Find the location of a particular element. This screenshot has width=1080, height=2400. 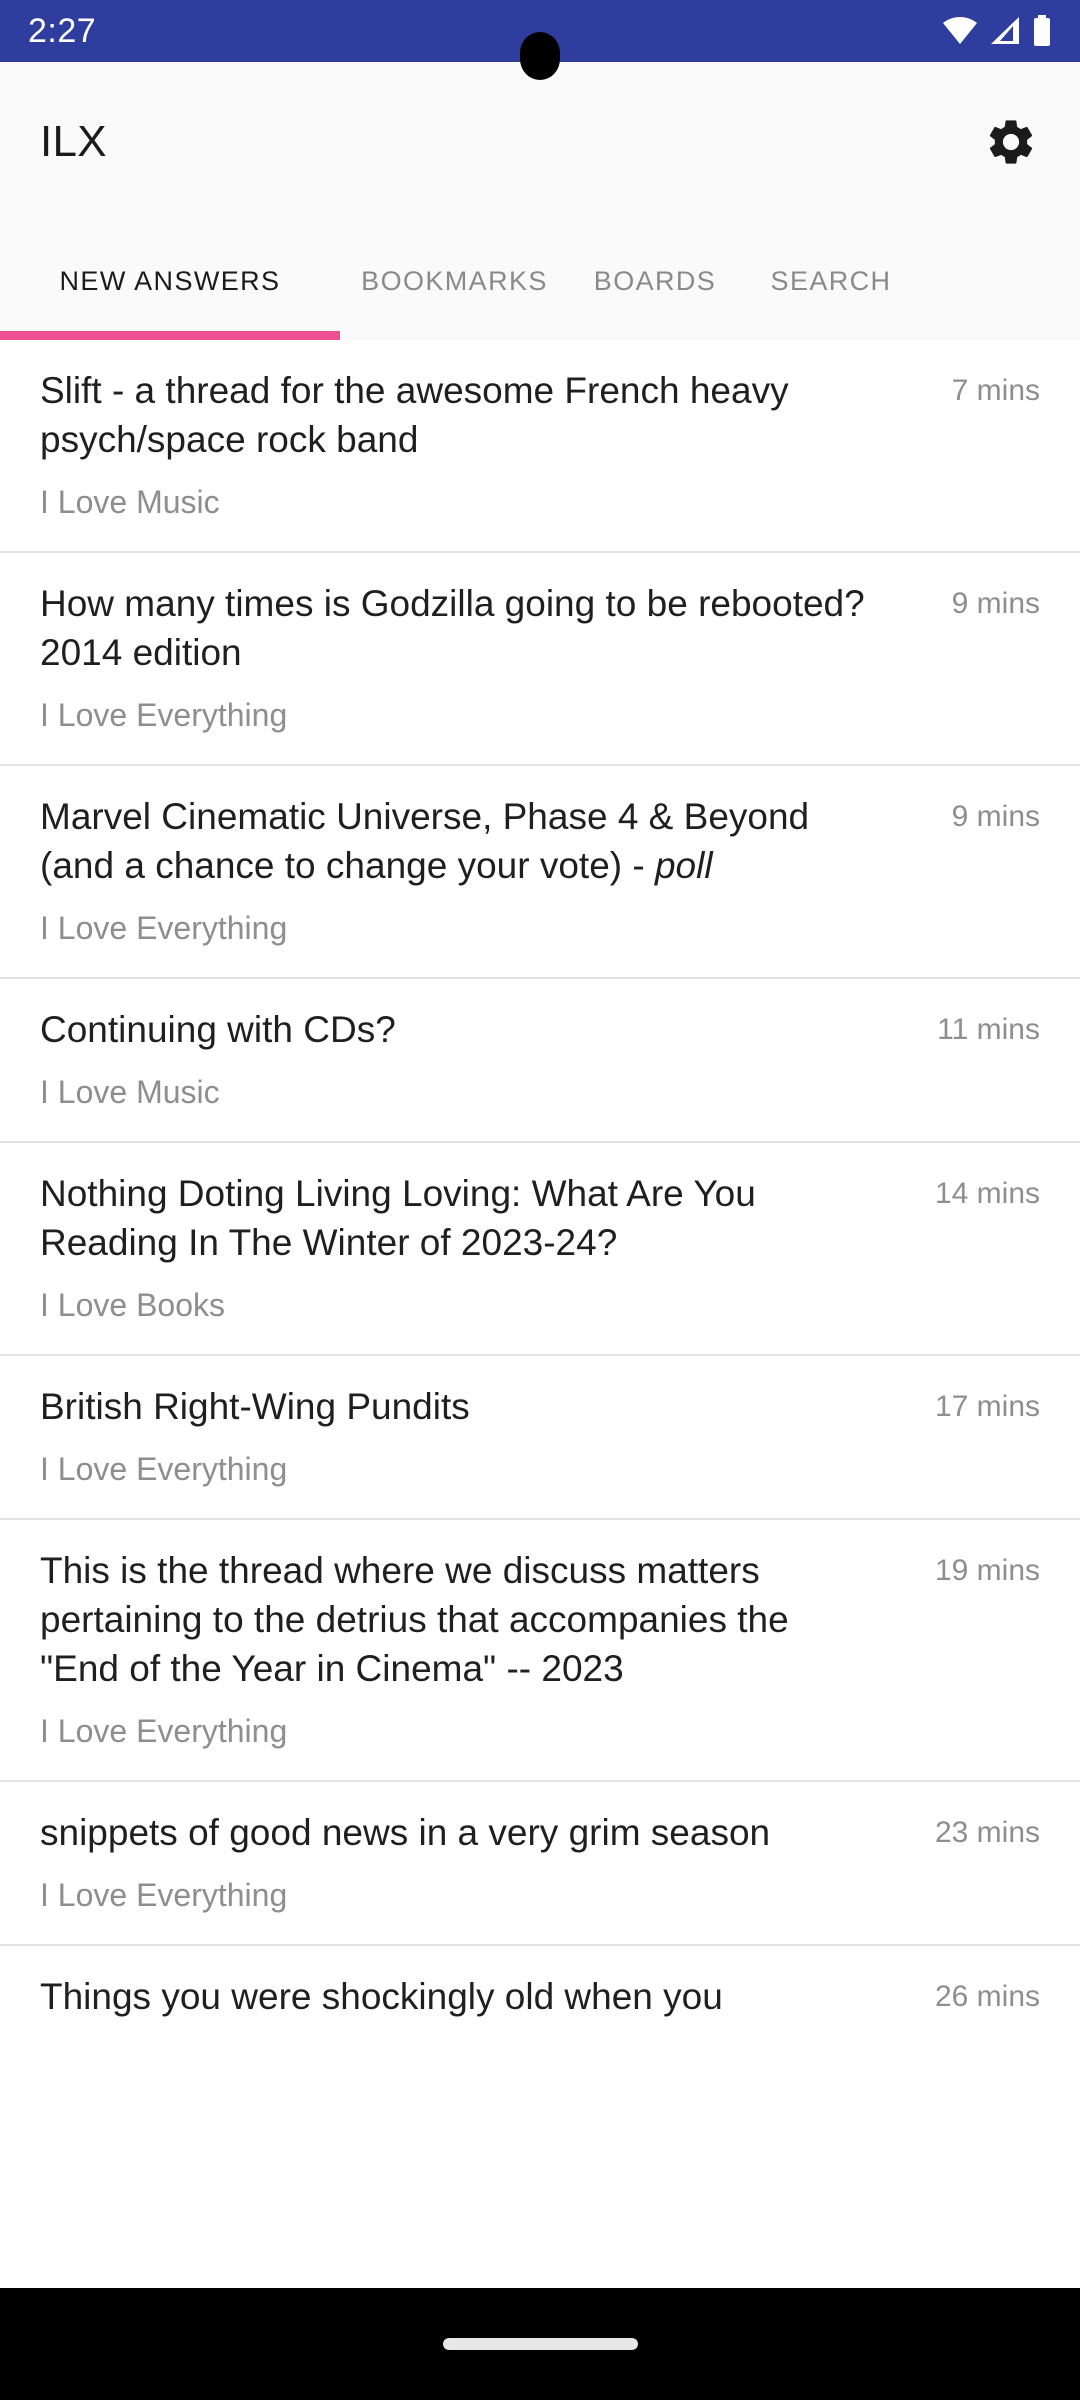

thread-timestamp: 11 mins is located at coordinates (988, 1029).